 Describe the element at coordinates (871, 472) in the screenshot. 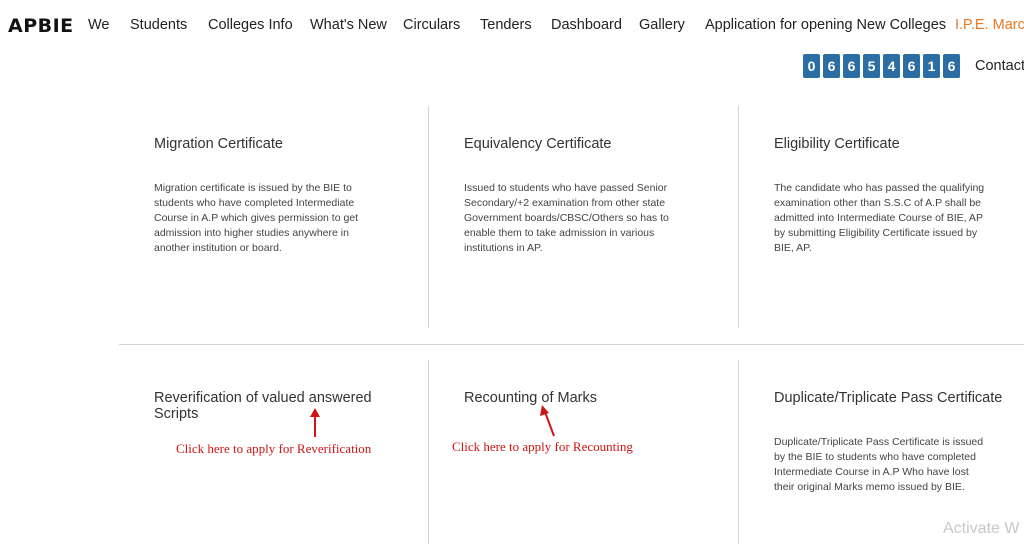

I see `card-description-line: Intermediate Course in A.P Who have lost` at that location.